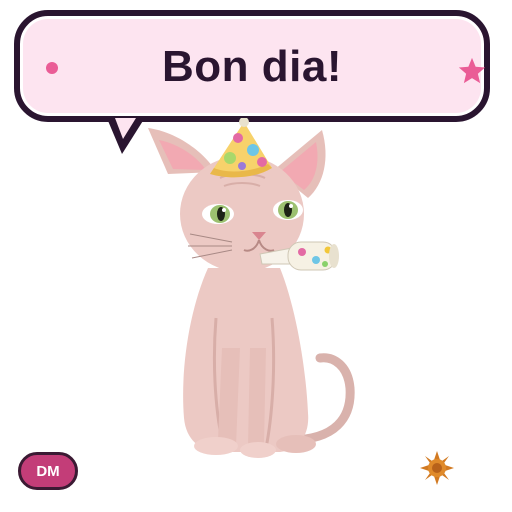  I want to click on sun-icon, so click(437, 468).